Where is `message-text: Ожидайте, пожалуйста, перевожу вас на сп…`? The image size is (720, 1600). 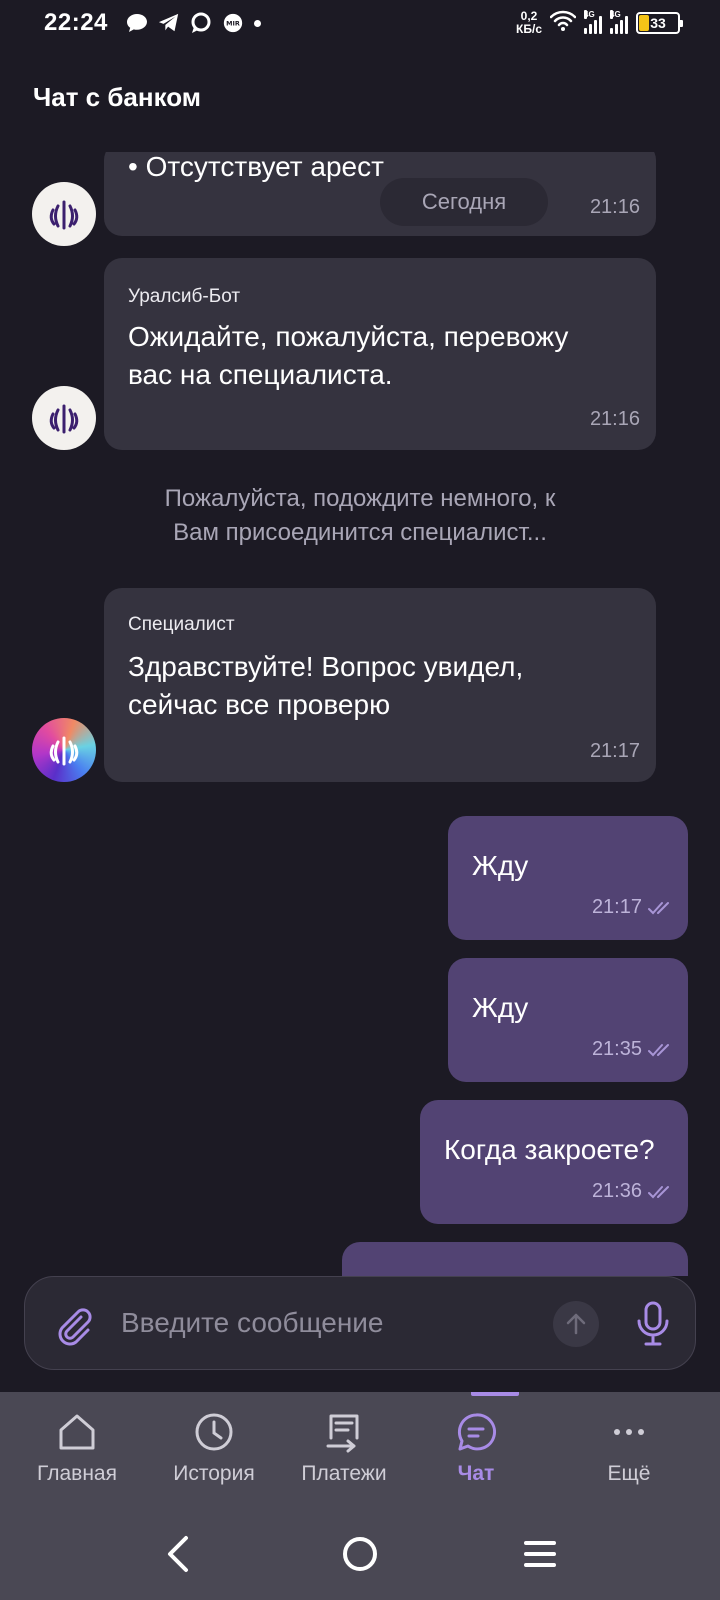
message-text: Ожидайте, пожалуйста, перевожу вас на сп… is located at coordinates (348, 355).